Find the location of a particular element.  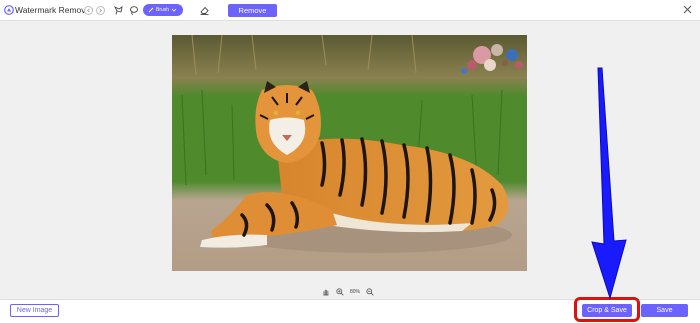

new-image-button: New Image is located at coordinates (34, 310).